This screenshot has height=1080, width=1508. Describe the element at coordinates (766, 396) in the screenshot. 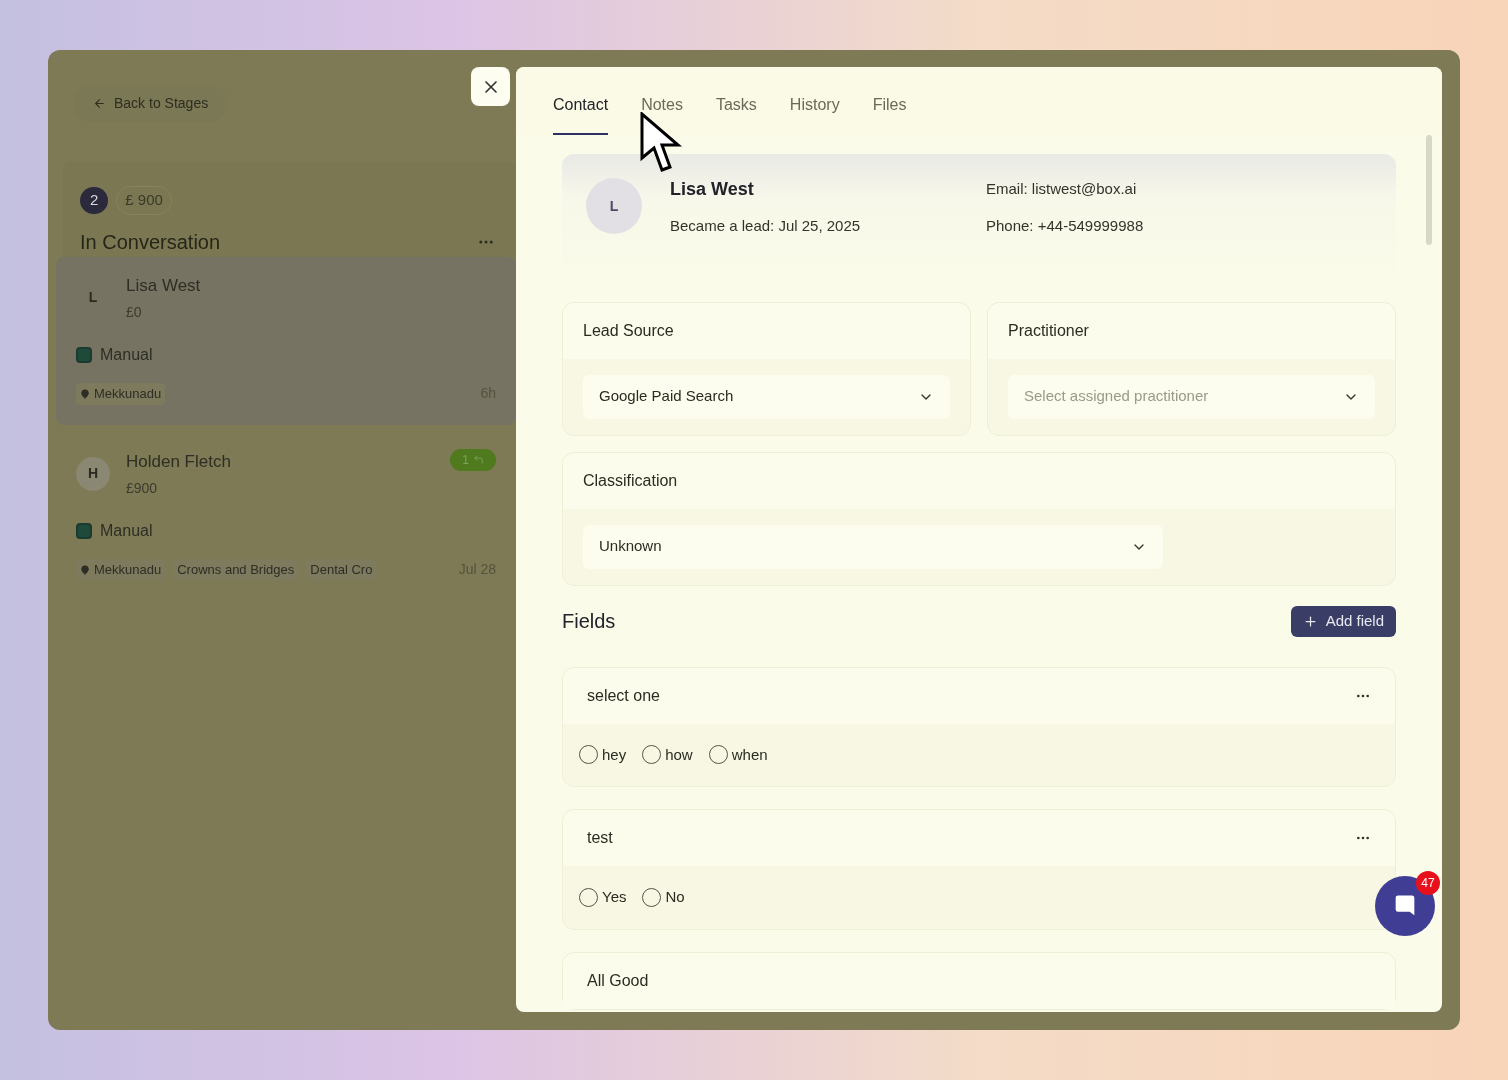

I see `select-field: Google Paid Search` at that location.